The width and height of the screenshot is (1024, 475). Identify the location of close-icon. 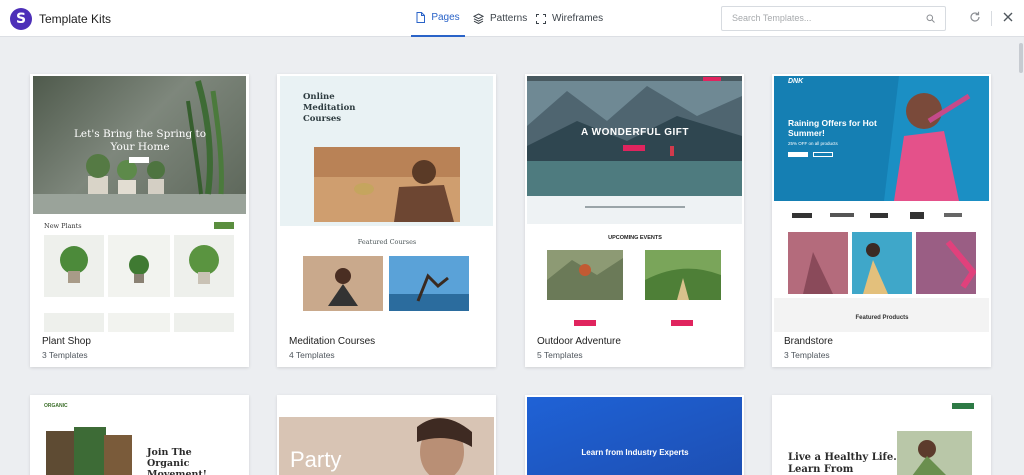
(1008, 17).